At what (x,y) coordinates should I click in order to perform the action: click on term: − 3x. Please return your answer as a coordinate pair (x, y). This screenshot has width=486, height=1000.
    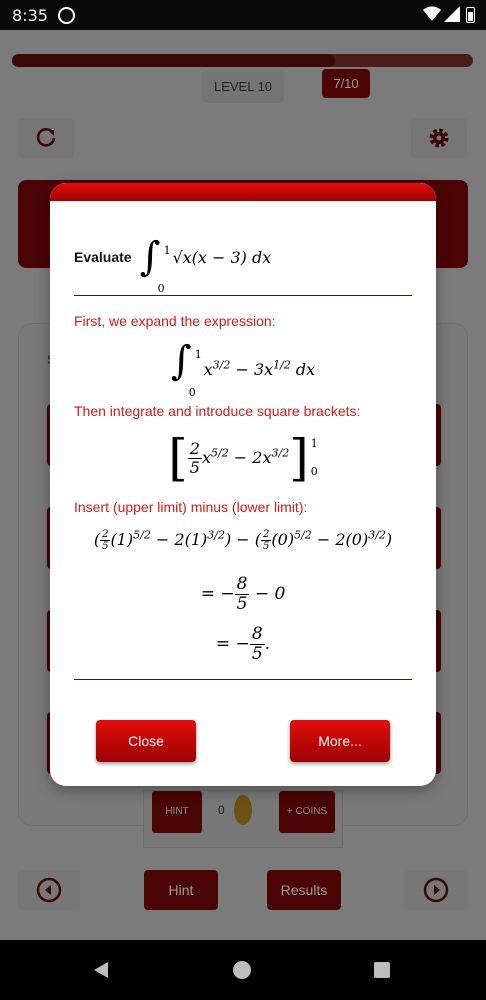
    Looking at the image, I should click on (252, 370).